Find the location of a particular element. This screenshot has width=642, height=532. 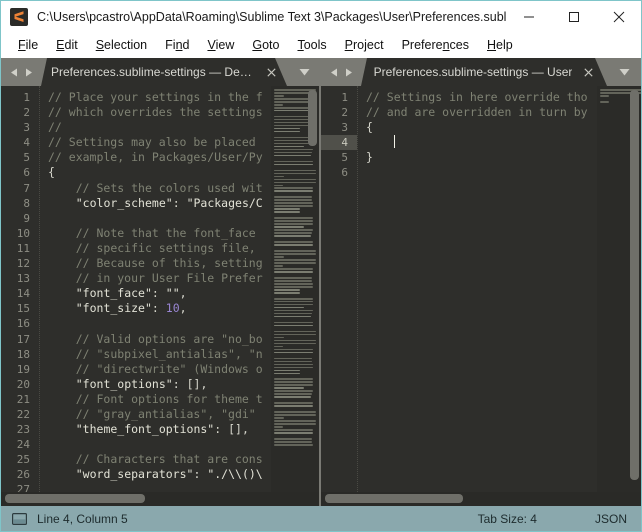

code-line: // Settings in here override tho is located at coordinates (477, 97).